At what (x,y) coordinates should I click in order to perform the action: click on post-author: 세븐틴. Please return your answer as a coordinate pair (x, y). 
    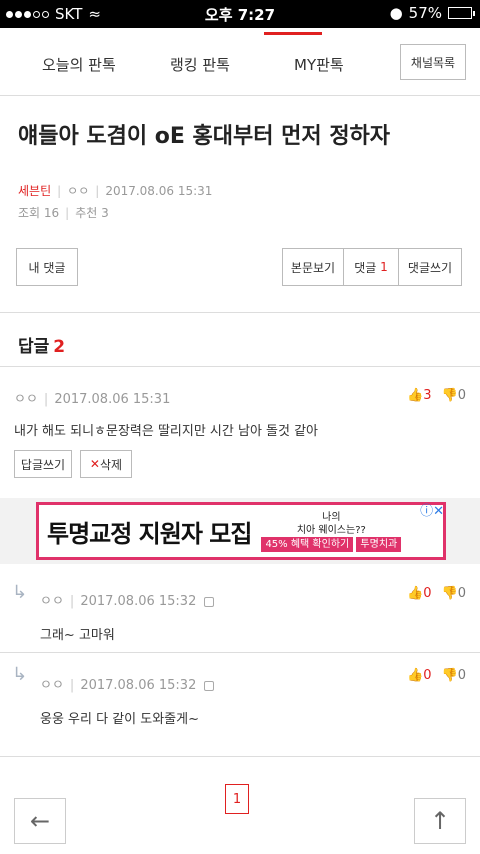
    Looking at the image, I should click on (34, 191).